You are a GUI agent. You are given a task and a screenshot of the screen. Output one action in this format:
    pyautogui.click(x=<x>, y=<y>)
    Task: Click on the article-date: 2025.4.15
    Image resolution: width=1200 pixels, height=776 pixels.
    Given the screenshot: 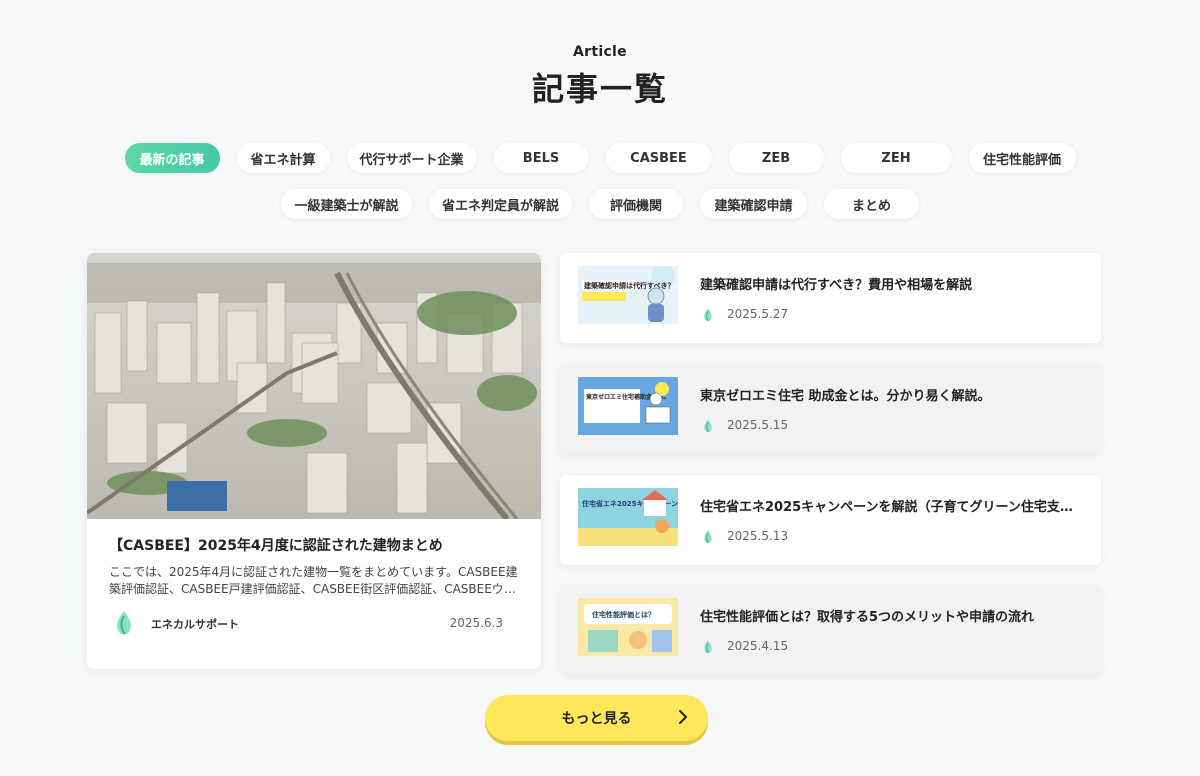 What is the action you would take?
    pyautogui.click(x=758, y=646)
    